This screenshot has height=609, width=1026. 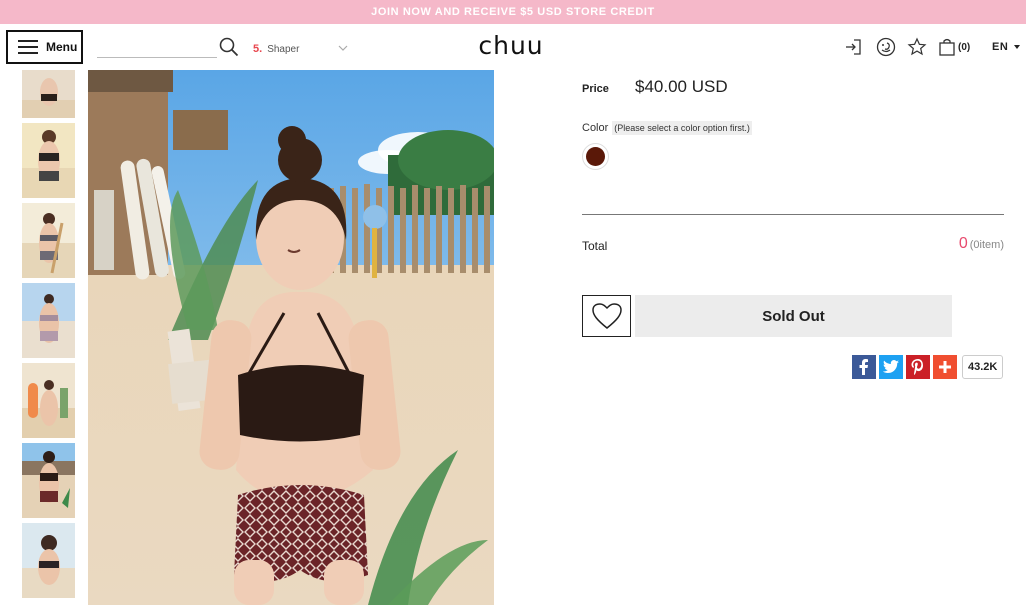 I want to click on language-label: EN, so click(x=1000, y=47).